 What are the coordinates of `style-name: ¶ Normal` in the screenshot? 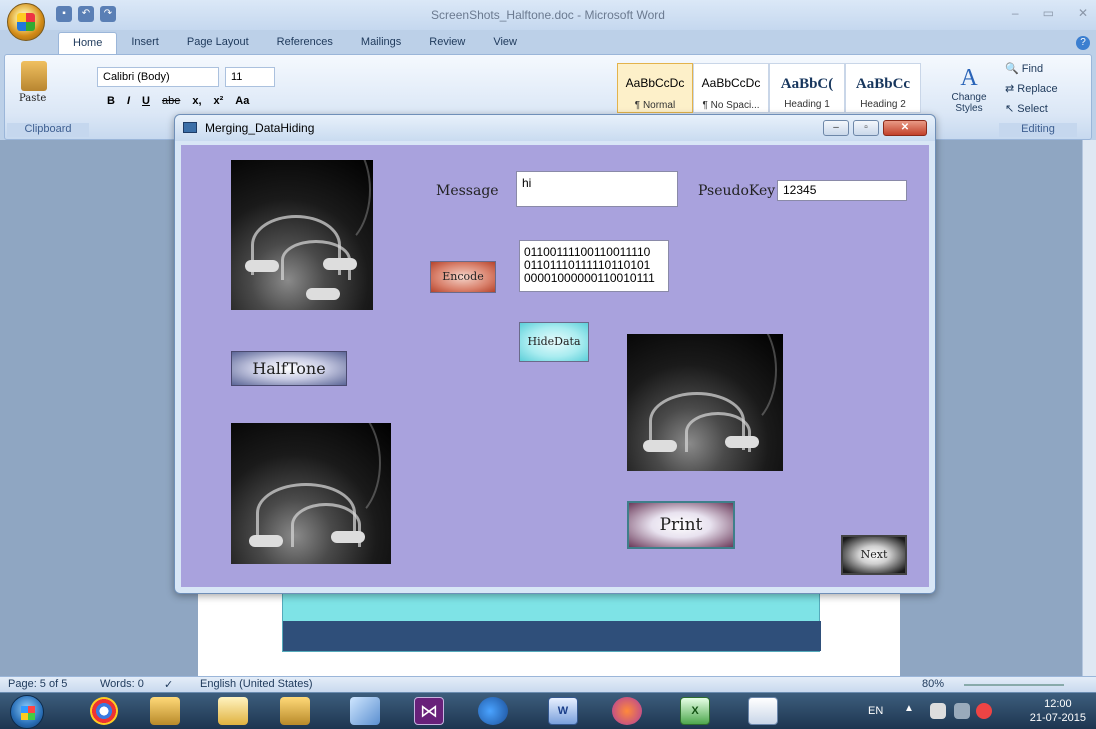 It's located at (655, 105).